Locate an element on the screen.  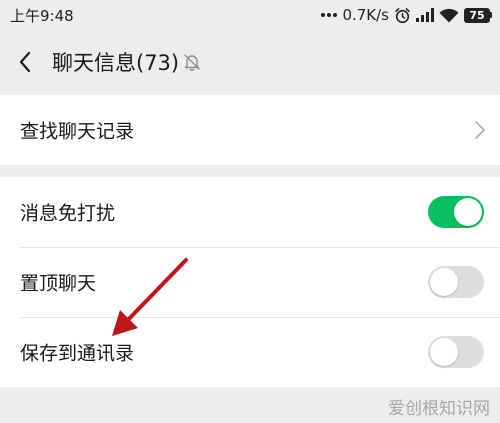
signal-bars-icon is located at coordinates (425, 15).